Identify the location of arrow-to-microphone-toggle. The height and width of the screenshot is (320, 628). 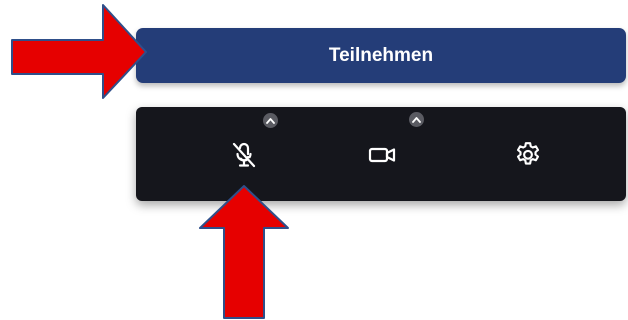
(244, 252).